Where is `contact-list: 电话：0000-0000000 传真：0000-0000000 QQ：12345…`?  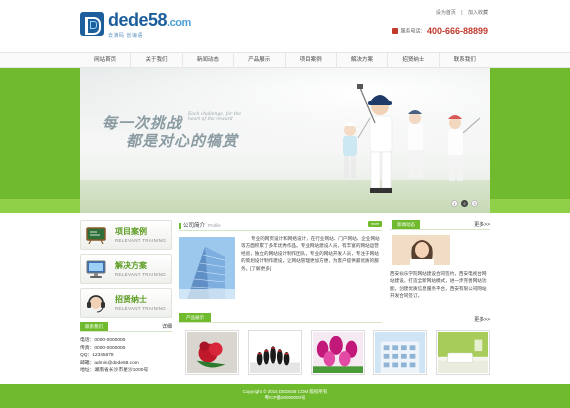
contact-list: 电话：0000-0000000 传真：0000-0000000 QQ：12345… is located at coordinates (126, 356).